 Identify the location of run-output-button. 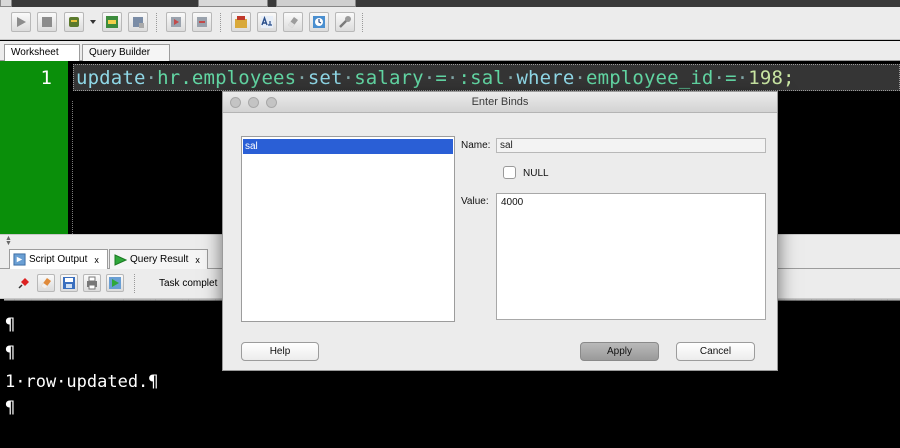
(115, 283).